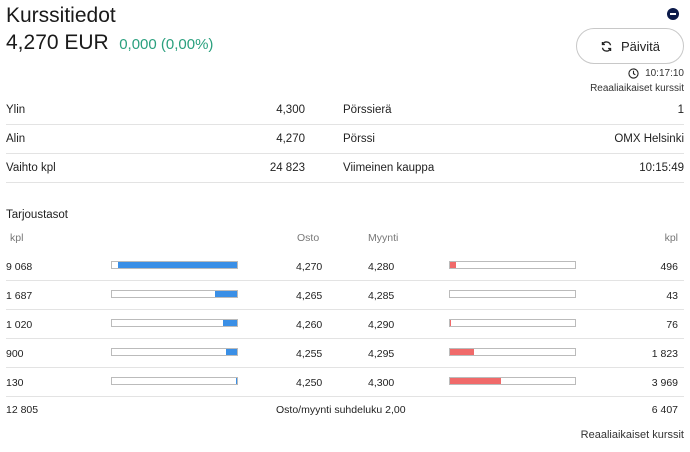 This screenshot has width=690, height=452. Describe the element at coordinates (381, 354) in the screenshot. I see `sell-price: 4,295` at that location.